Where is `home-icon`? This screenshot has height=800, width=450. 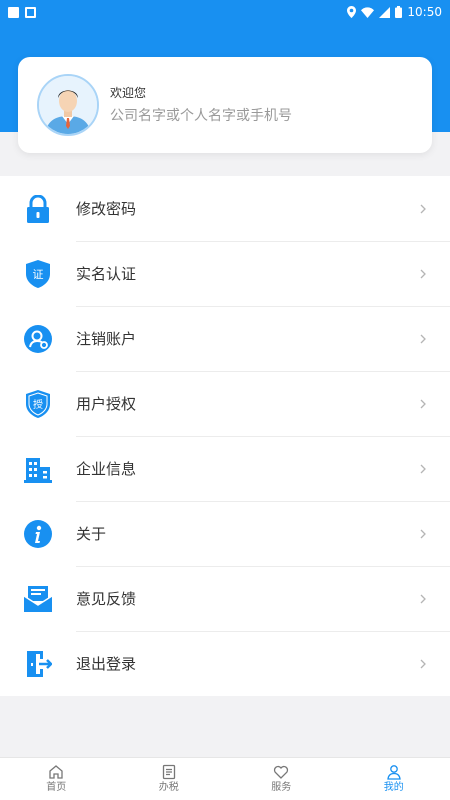
home-icon is located at coordinates (56, 772).